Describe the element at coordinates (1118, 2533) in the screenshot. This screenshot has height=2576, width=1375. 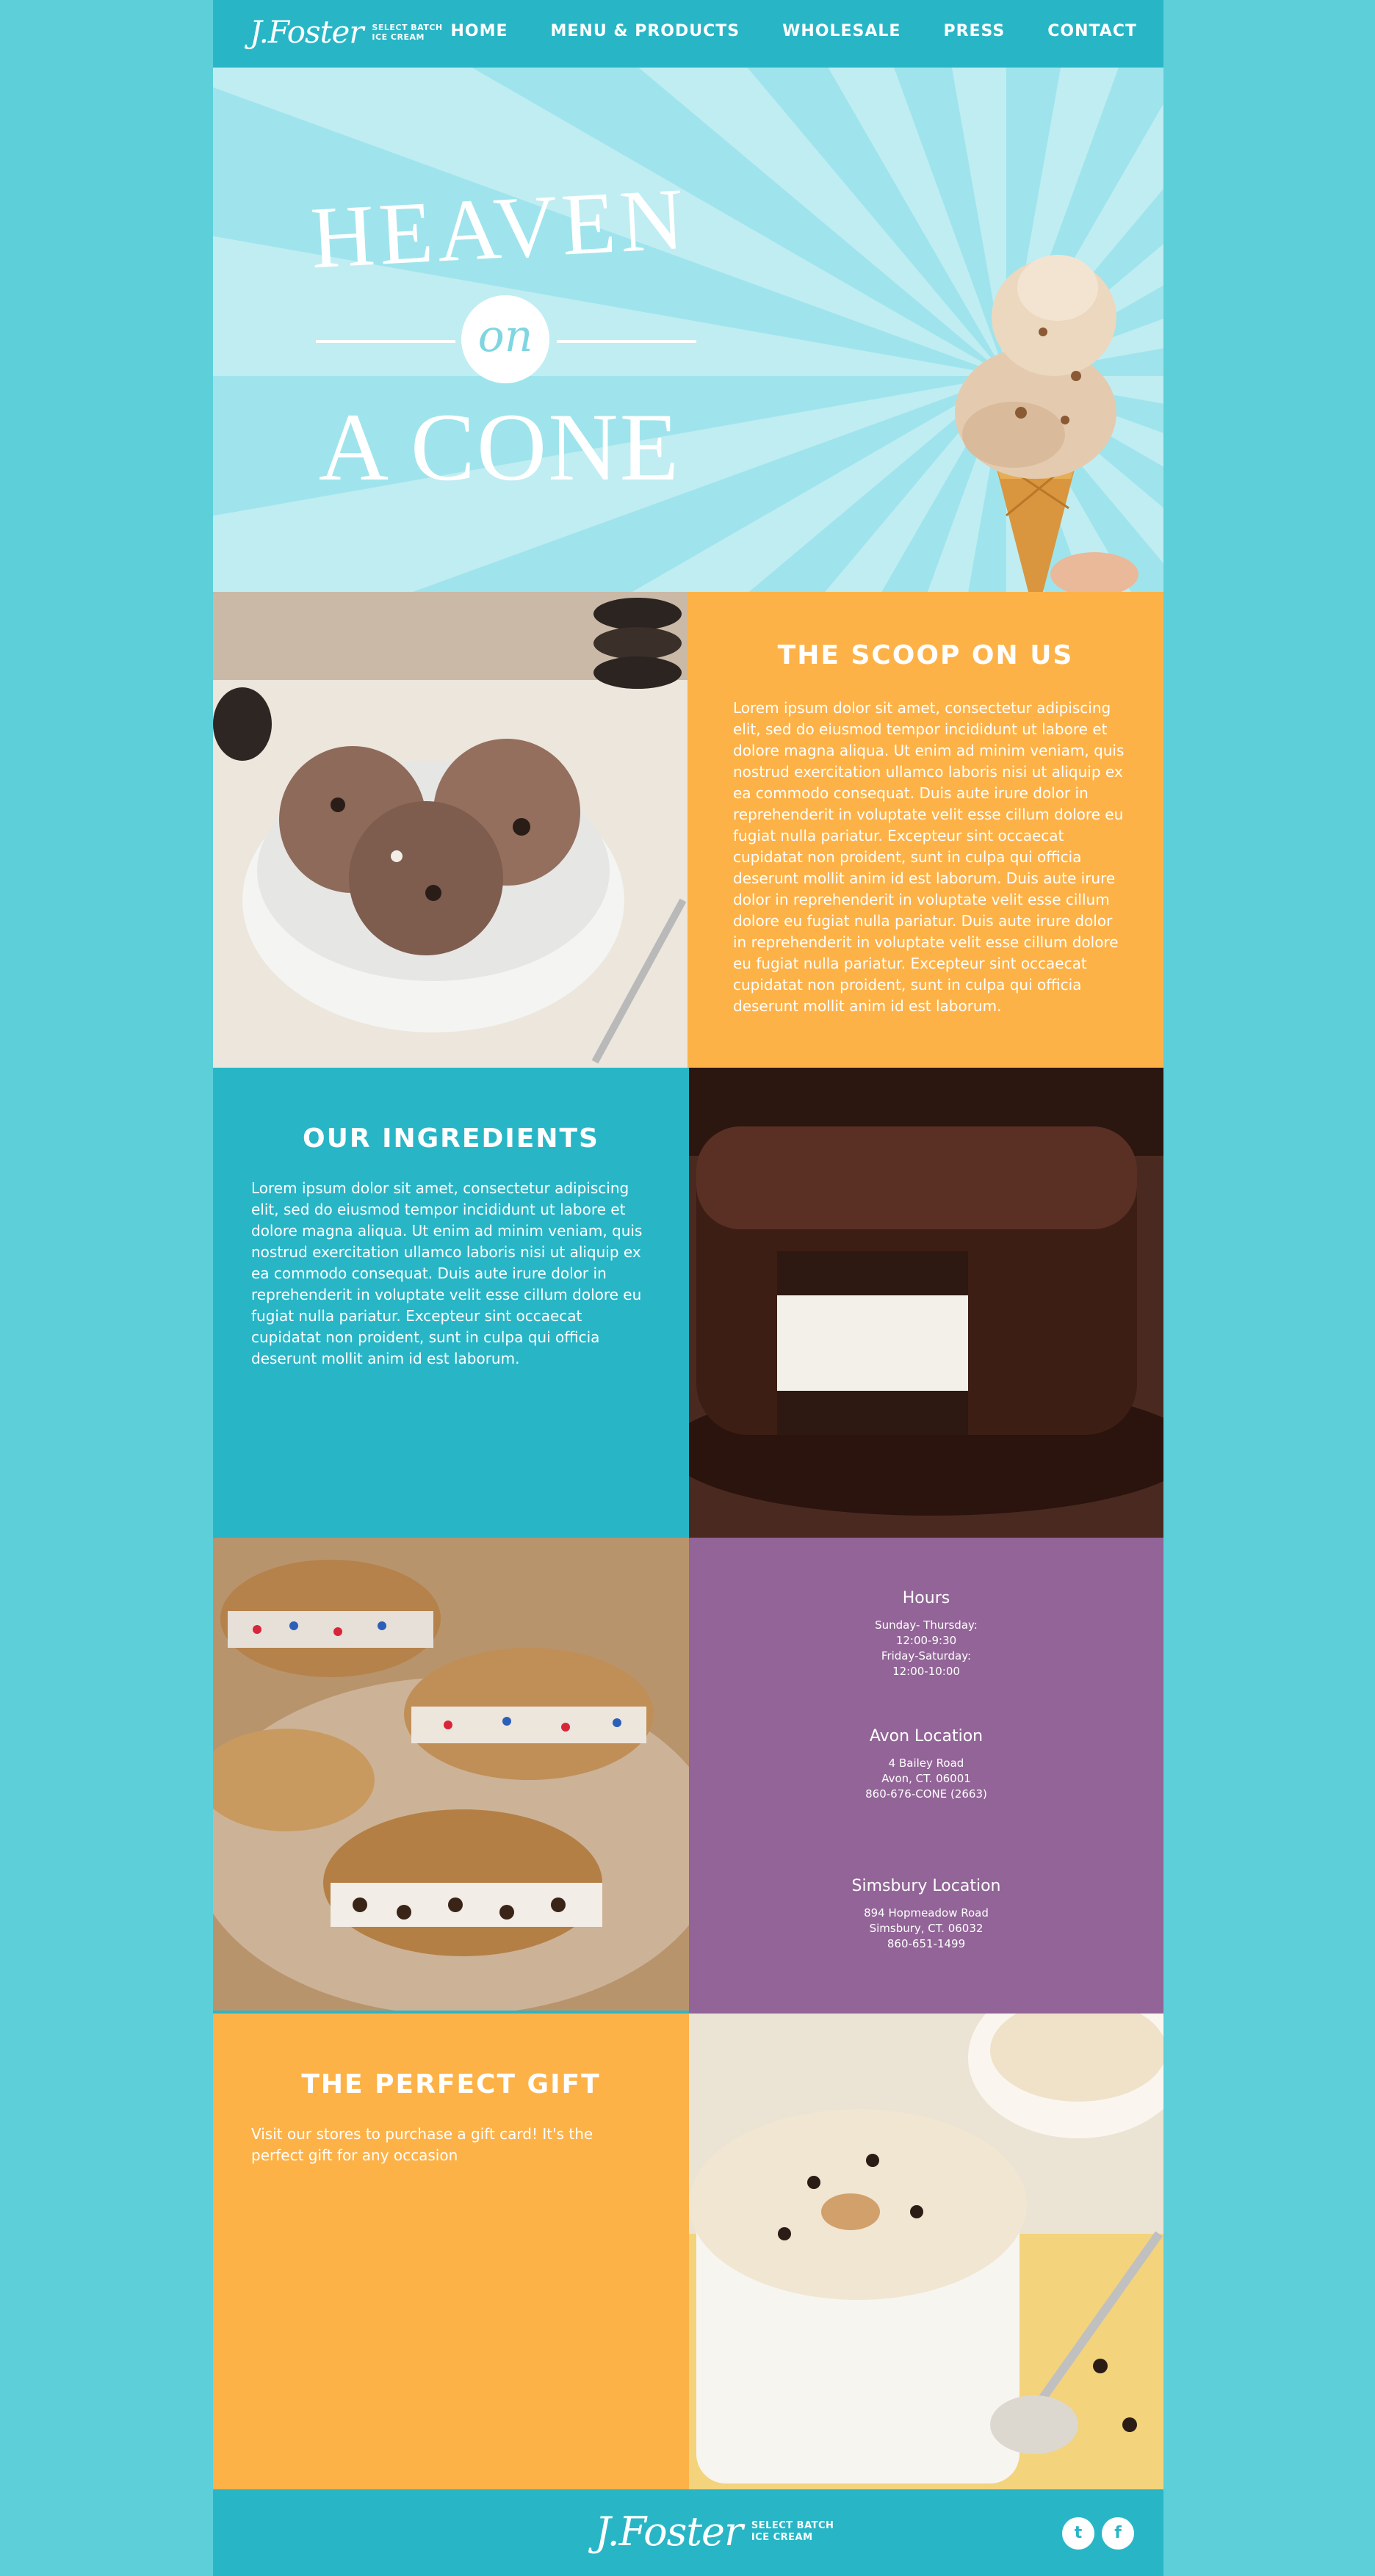
I see `facebook-icon: f` at that location.